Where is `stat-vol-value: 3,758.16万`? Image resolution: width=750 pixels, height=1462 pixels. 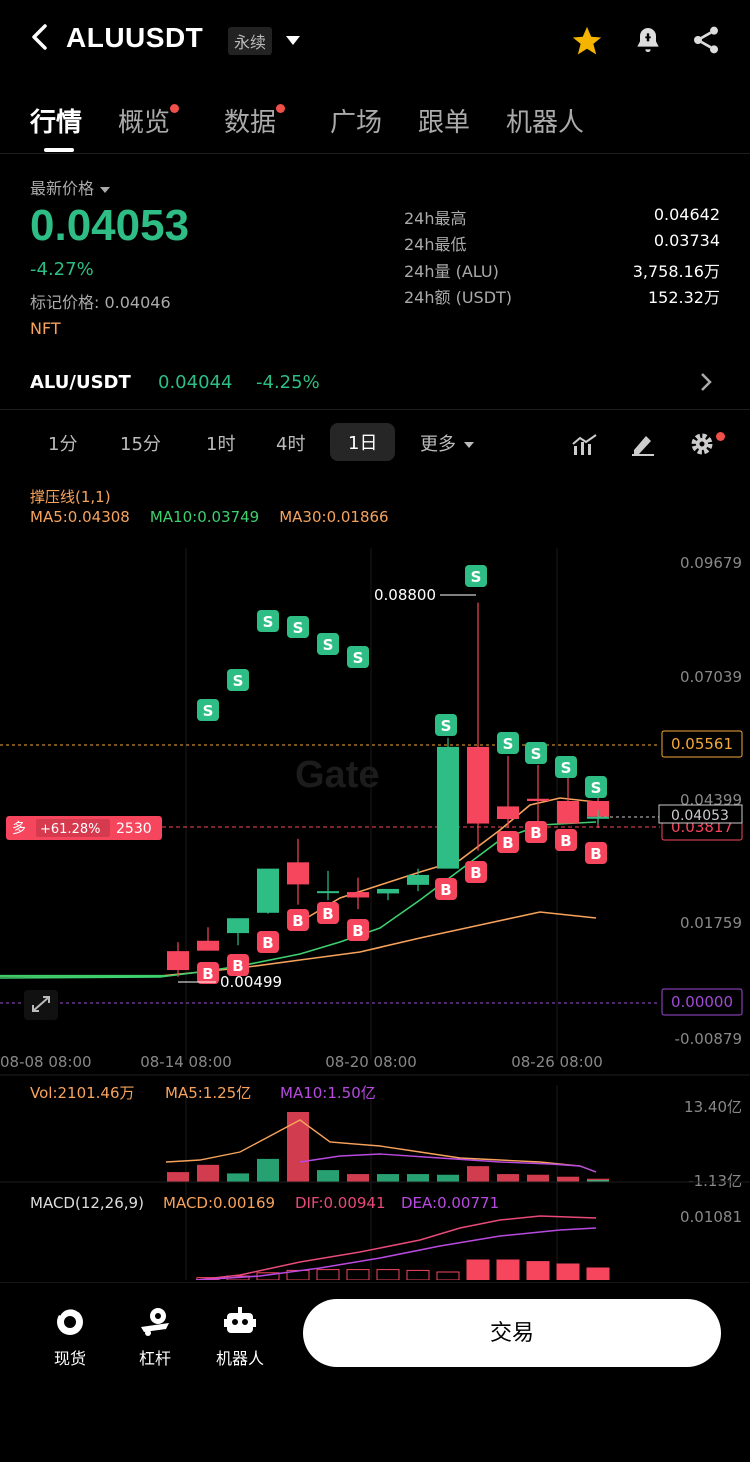 stat-vol-value: 3,758.16万 is located at coordinates (676, 271).